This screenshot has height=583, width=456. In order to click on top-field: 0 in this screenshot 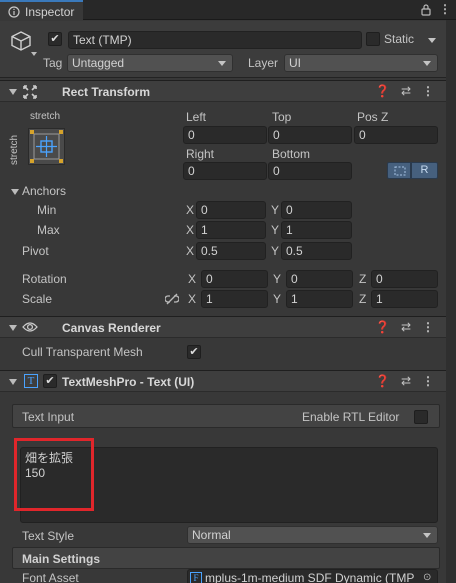, I will do `click(310, 135)`.